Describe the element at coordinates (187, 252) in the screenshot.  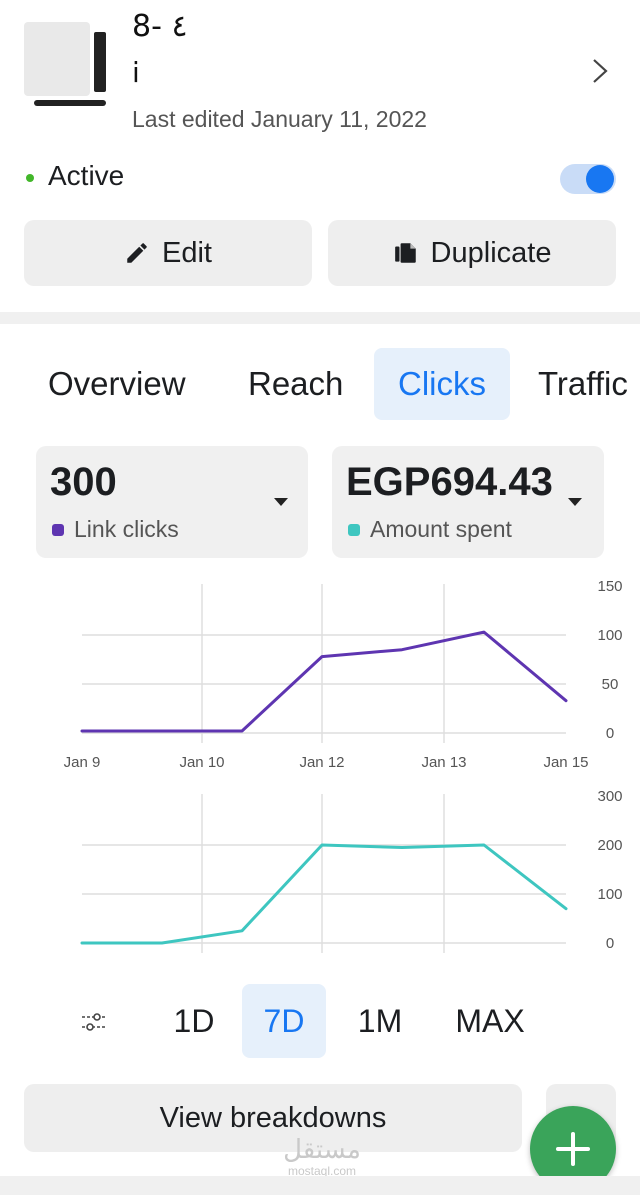
I see `edit-label: Edit` at that location.